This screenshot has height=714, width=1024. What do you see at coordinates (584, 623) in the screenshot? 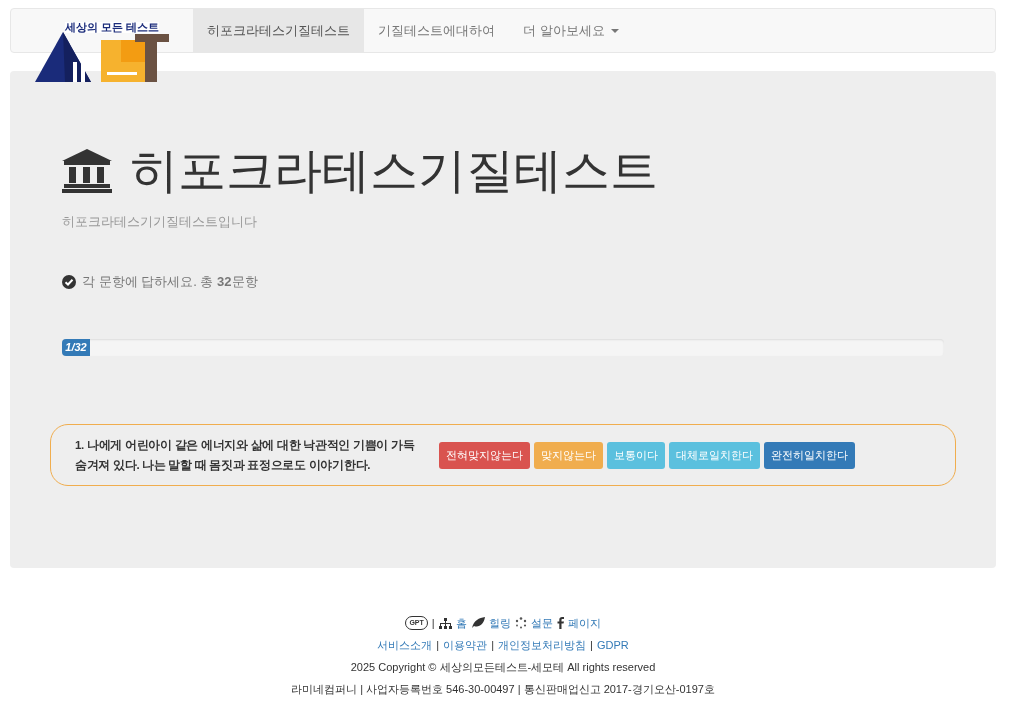
I see `footer-link: 페이지` at bounding box center [584, 623].